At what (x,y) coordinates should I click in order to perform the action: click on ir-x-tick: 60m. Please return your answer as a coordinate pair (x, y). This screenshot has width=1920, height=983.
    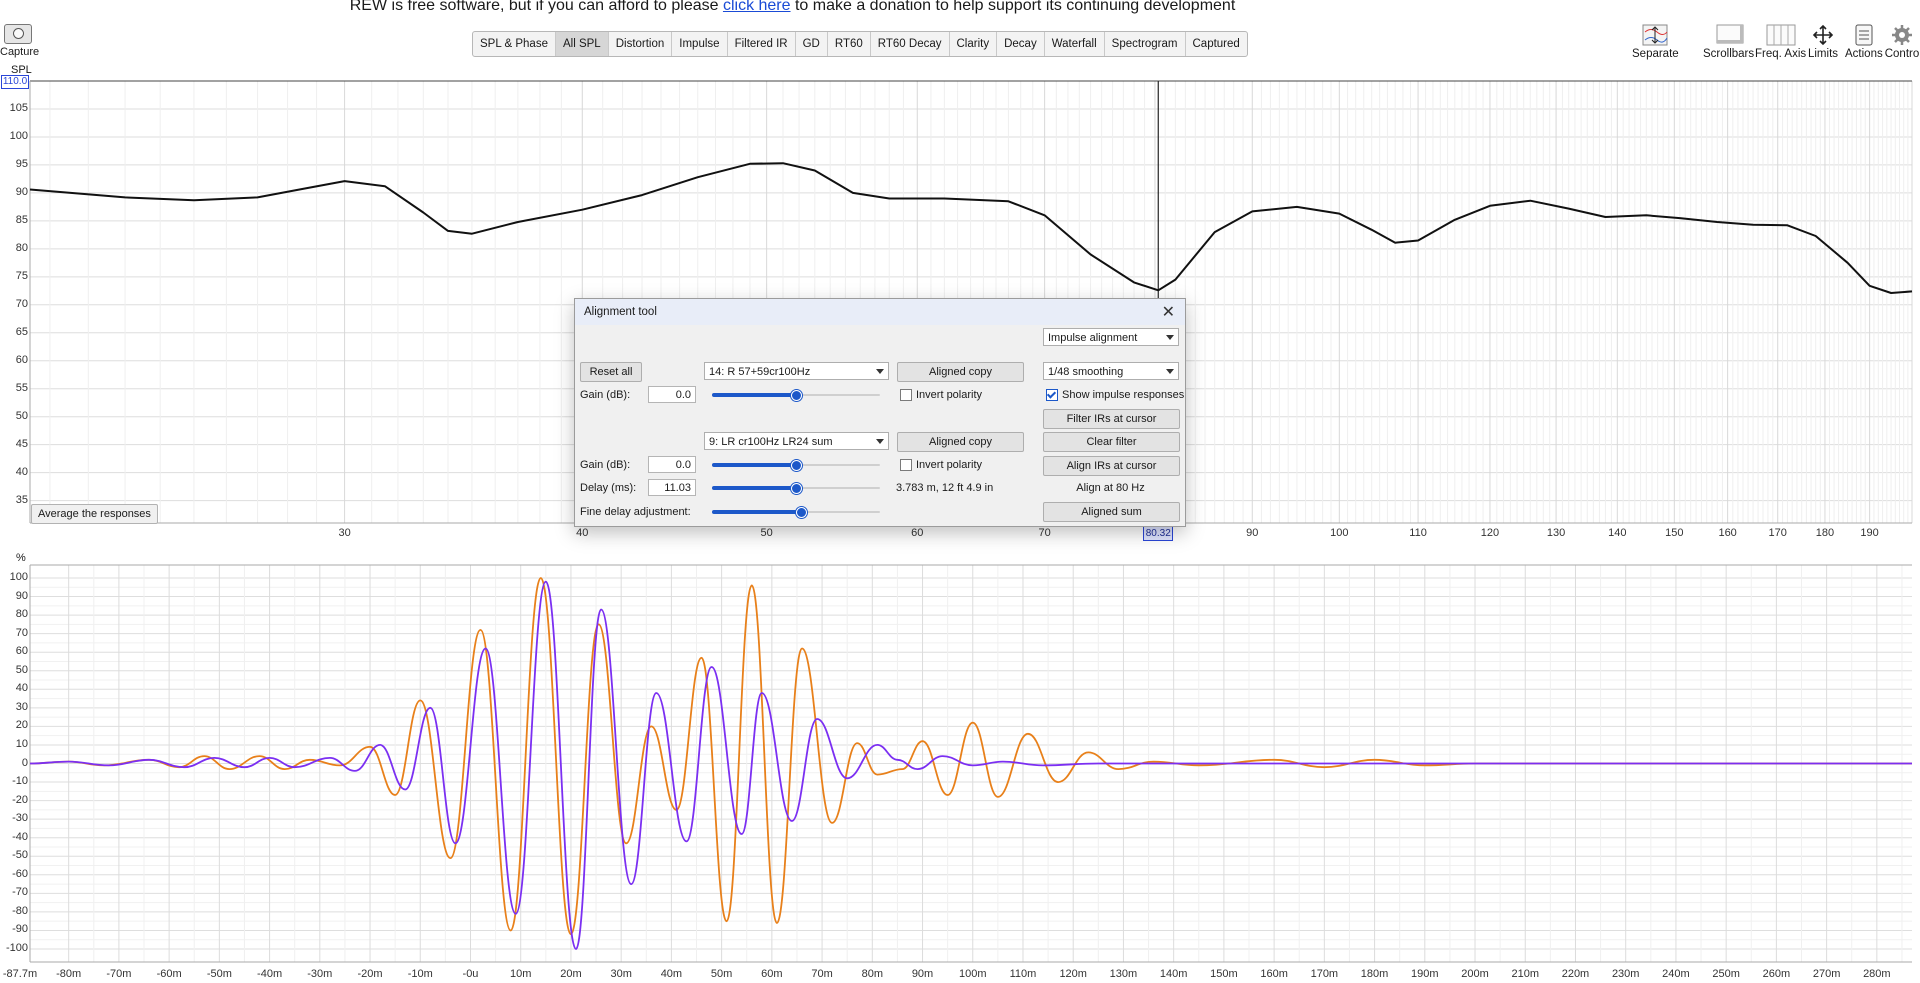
    Looking at the image, I should click on (772, 974).